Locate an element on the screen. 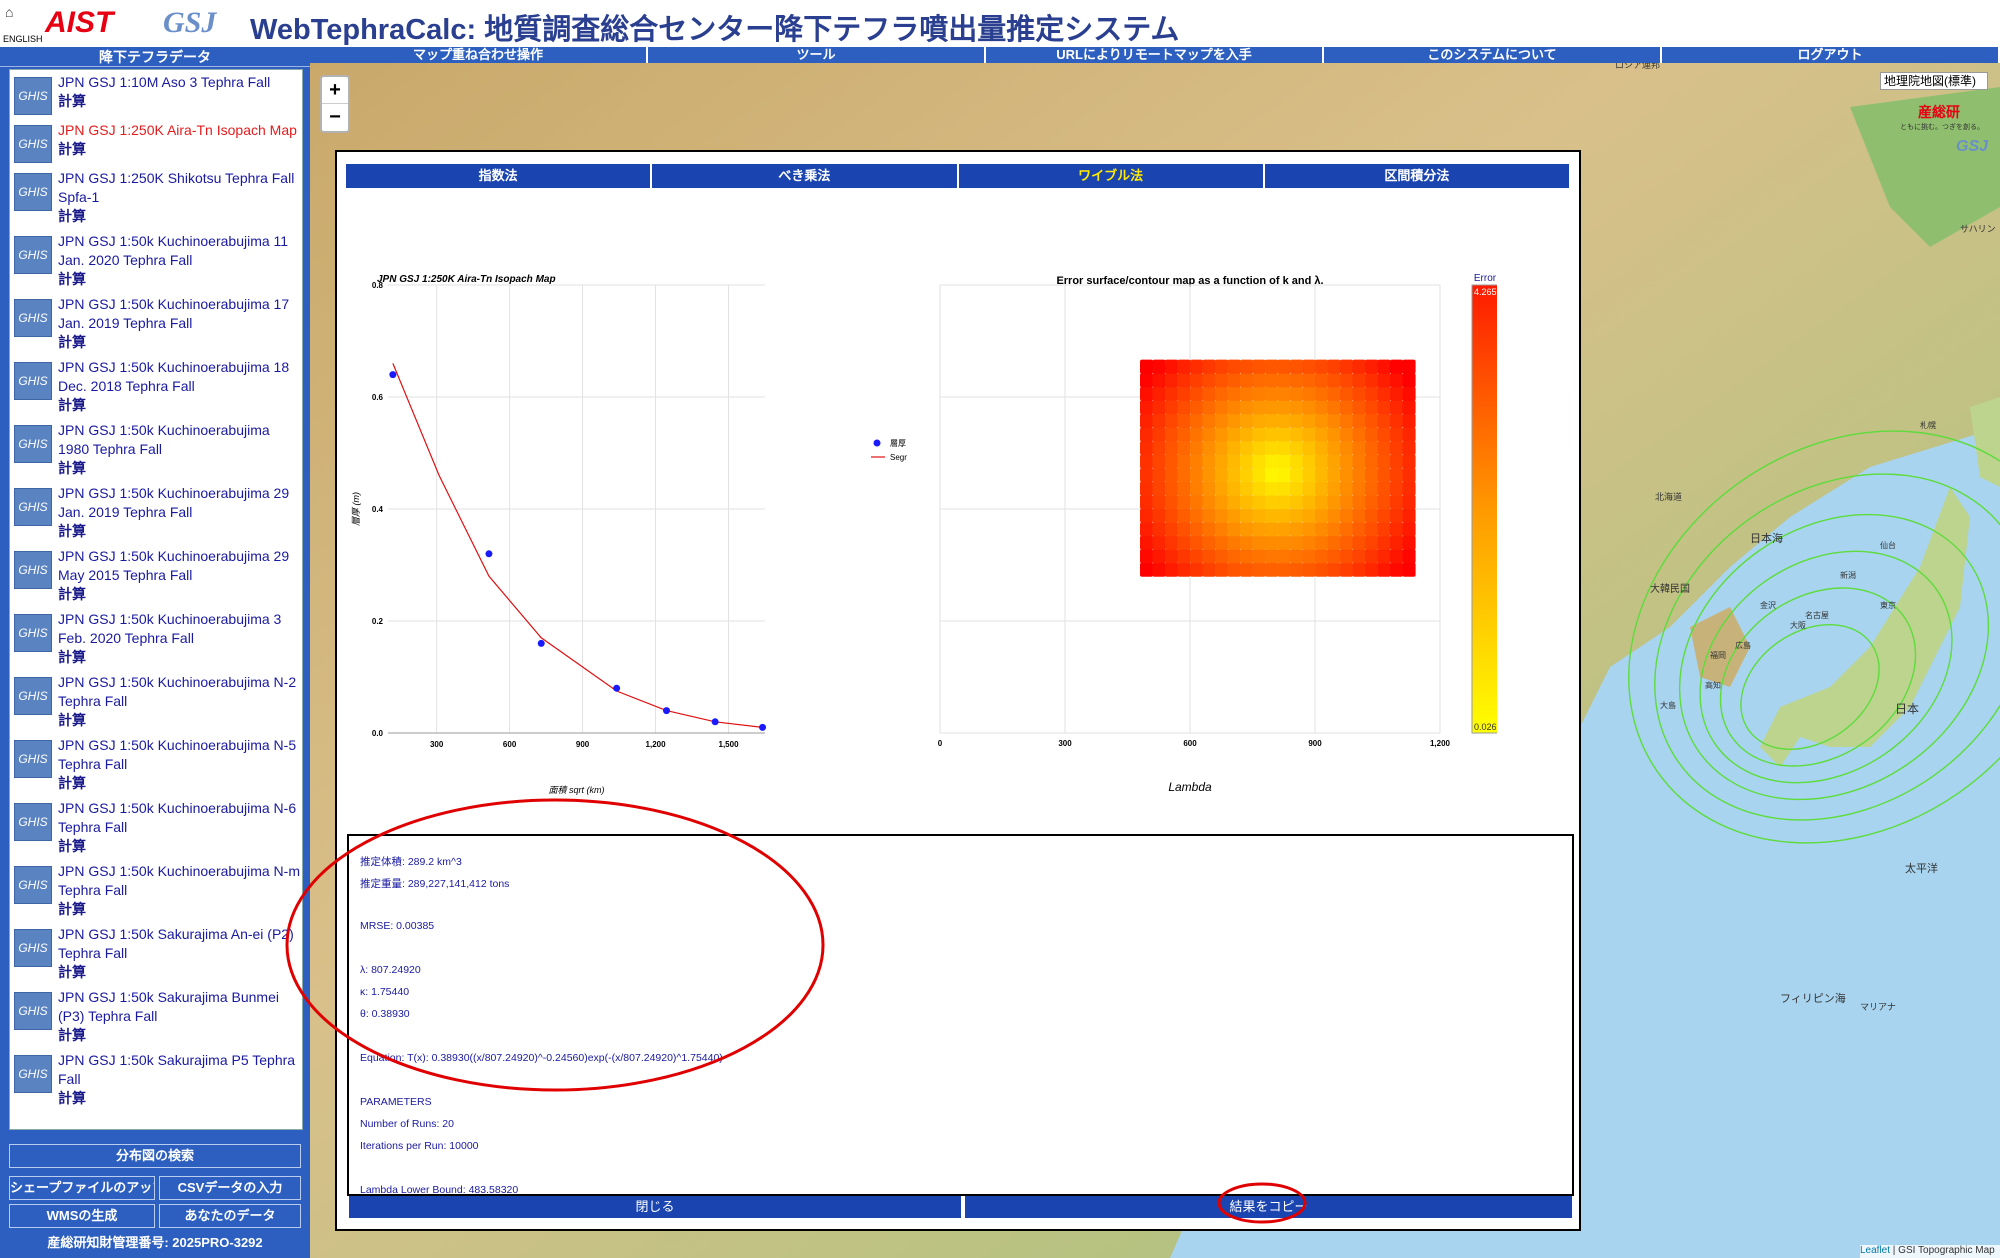 Image resolution: width=2000 pixels, height=1258 pixels. dataset-name: JPN GSJ 1:10M Aso 3 Tephra Fall is located at coordinates (164, 82).